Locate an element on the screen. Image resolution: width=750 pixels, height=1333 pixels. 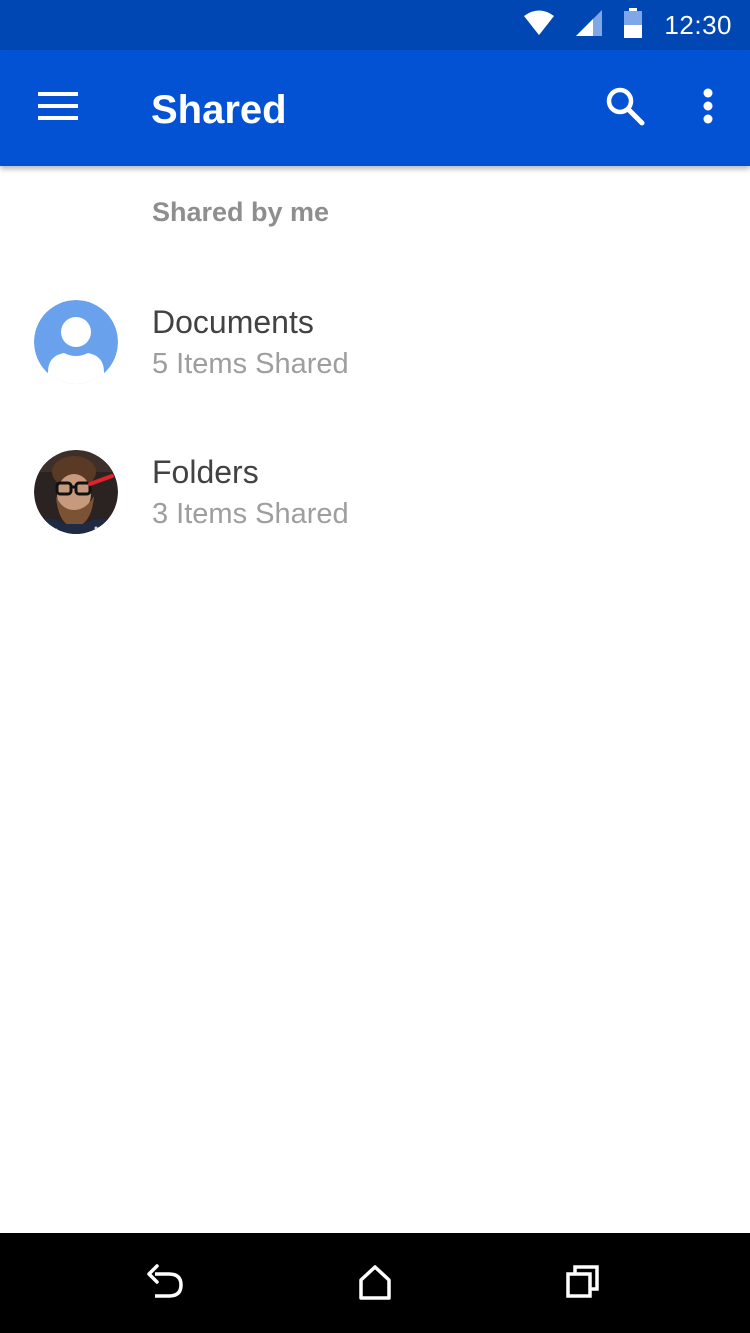
back-button is located at coordinates (167, 1284).